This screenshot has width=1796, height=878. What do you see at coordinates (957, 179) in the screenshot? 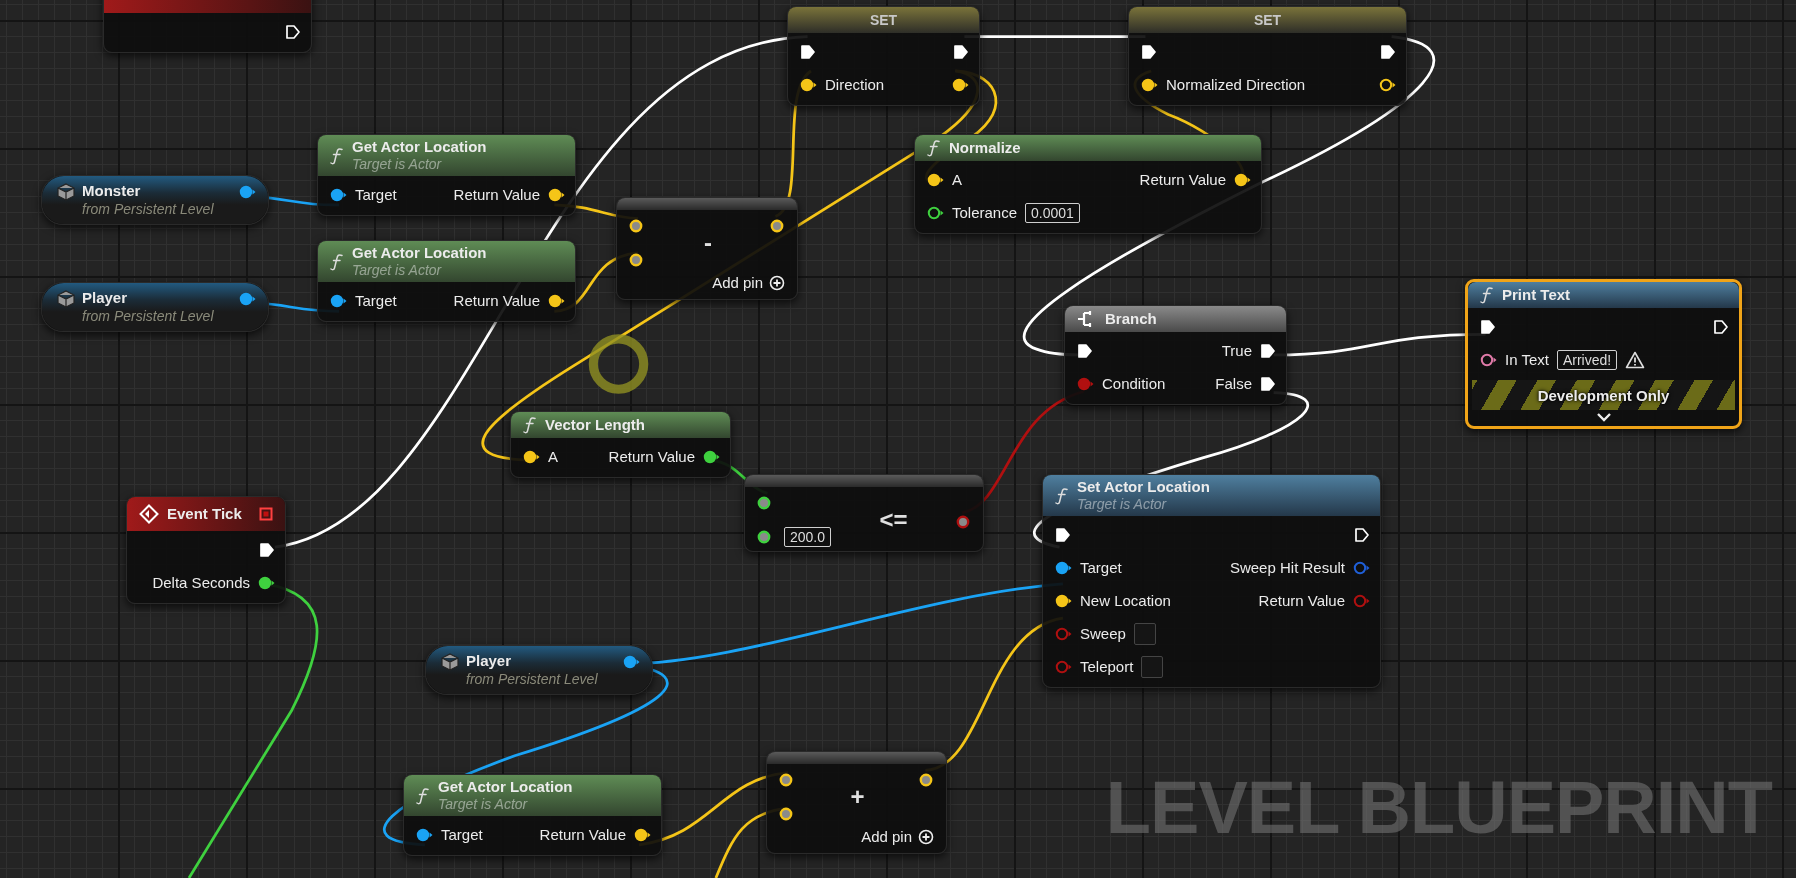
I see `pin-label: A` at bounding box center [957, 179].